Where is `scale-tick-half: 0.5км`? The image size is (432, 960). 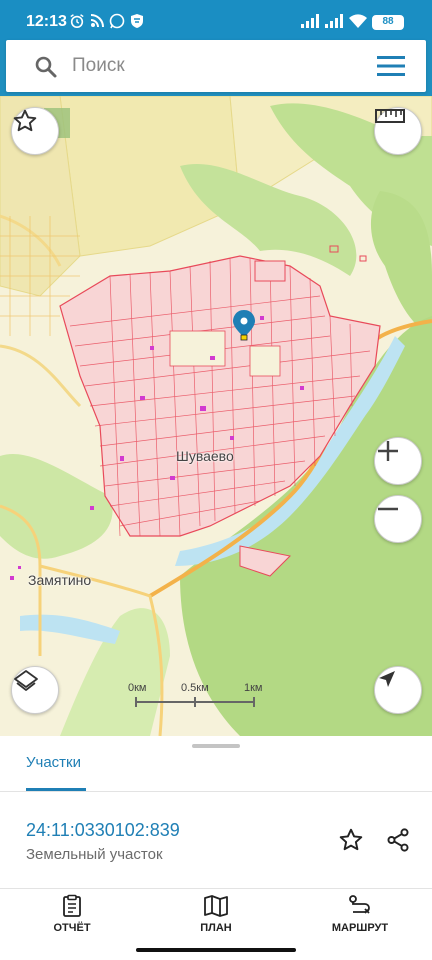 scale-tick-half: 0.5км is located at coordinates (195, 688).